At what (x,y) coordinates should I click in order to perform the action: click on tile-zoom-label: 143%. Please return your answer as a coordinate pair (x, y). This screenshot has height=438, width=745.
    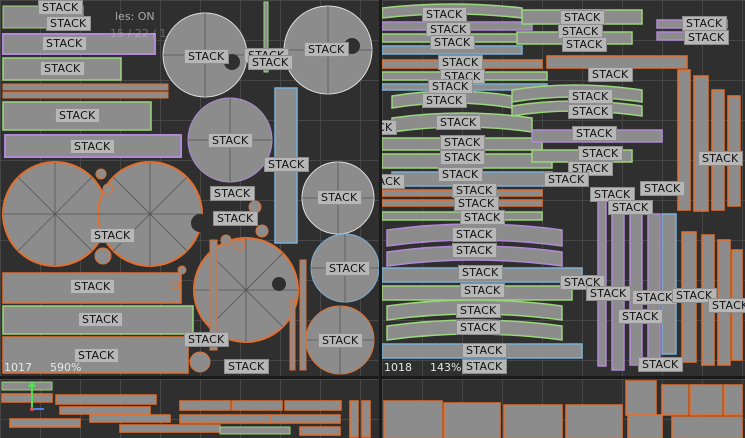
    Looking at the image, I should click on (446, 367).